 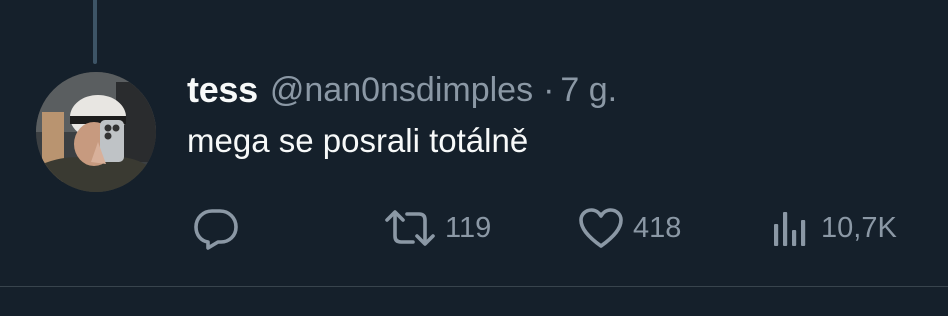 What do you see at coordinates (410, 228) in the screenshot?
I see `retweet-icon` at bounding box center [410, 228].